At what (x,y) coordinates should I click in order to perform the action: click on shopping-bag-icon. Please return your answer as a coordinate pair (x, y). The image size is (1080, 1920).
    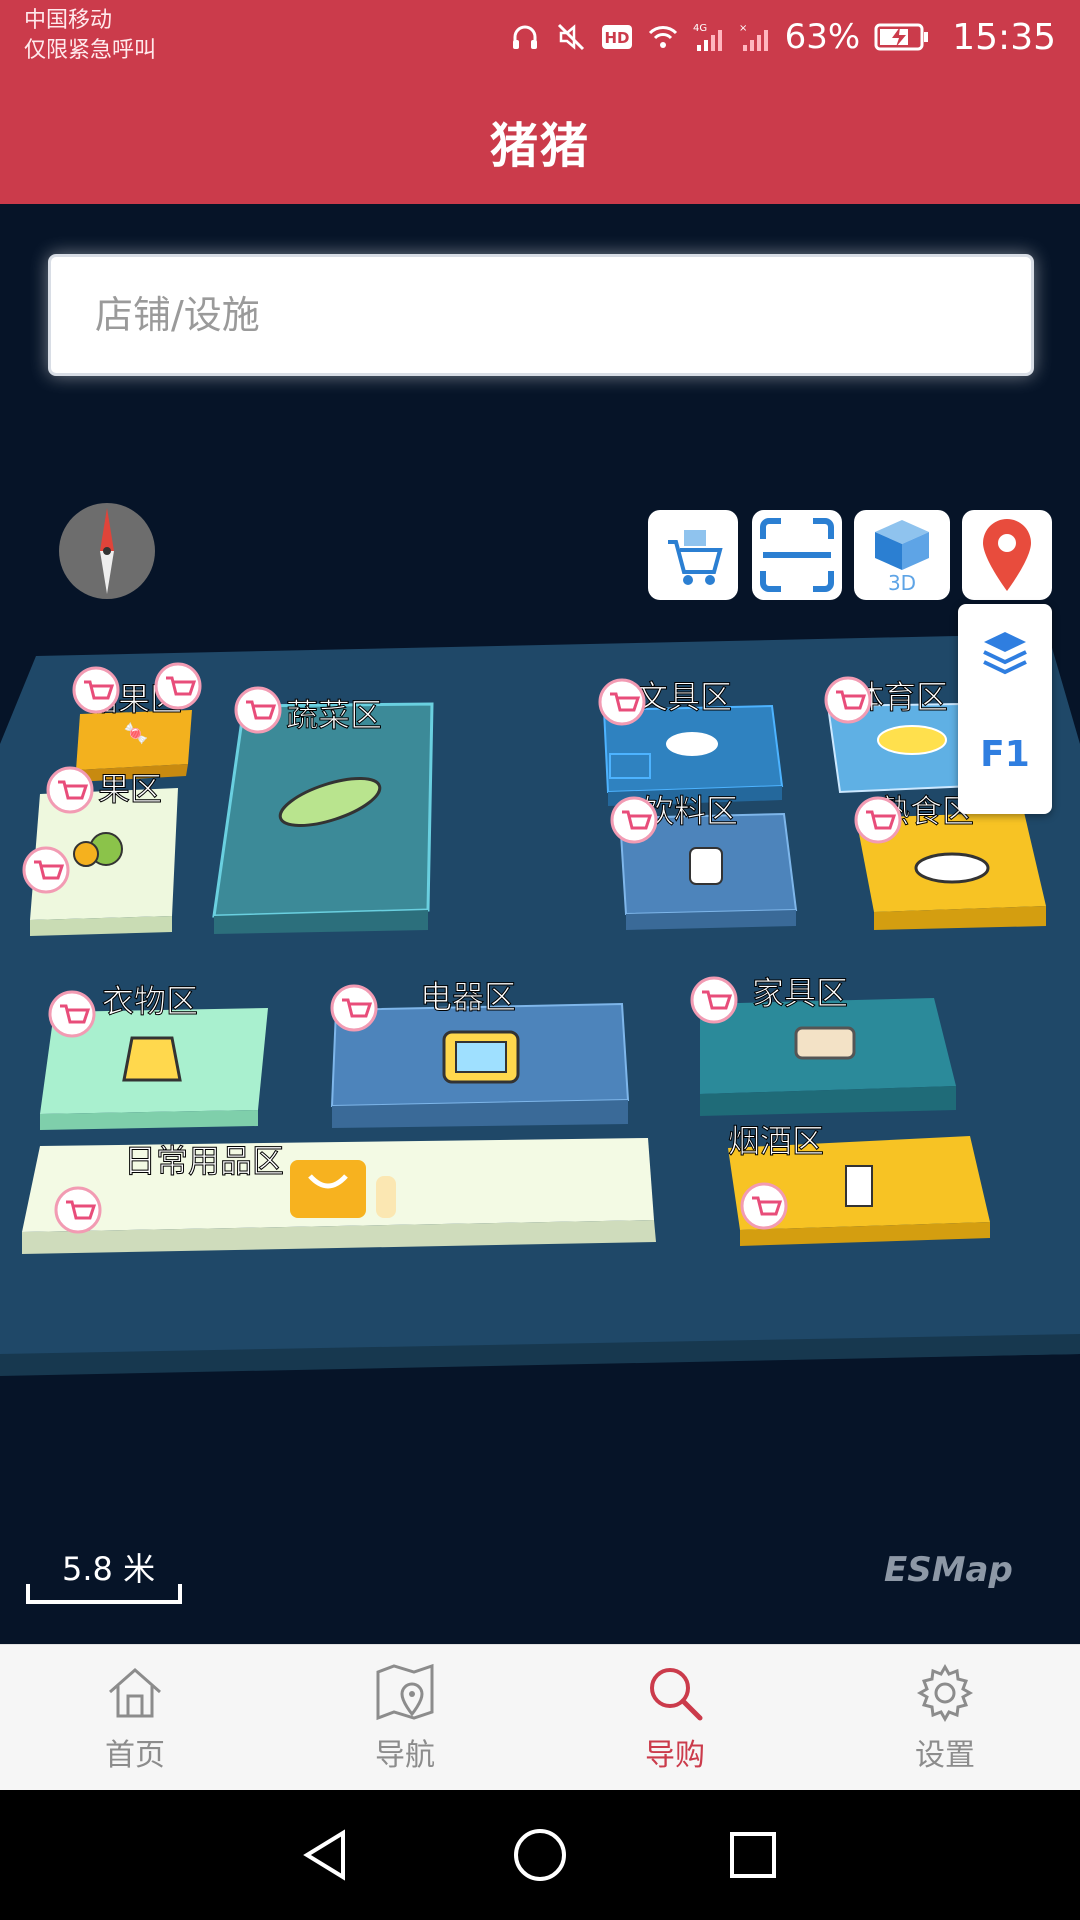
    Looking at the image, I should click on (328, 1189).